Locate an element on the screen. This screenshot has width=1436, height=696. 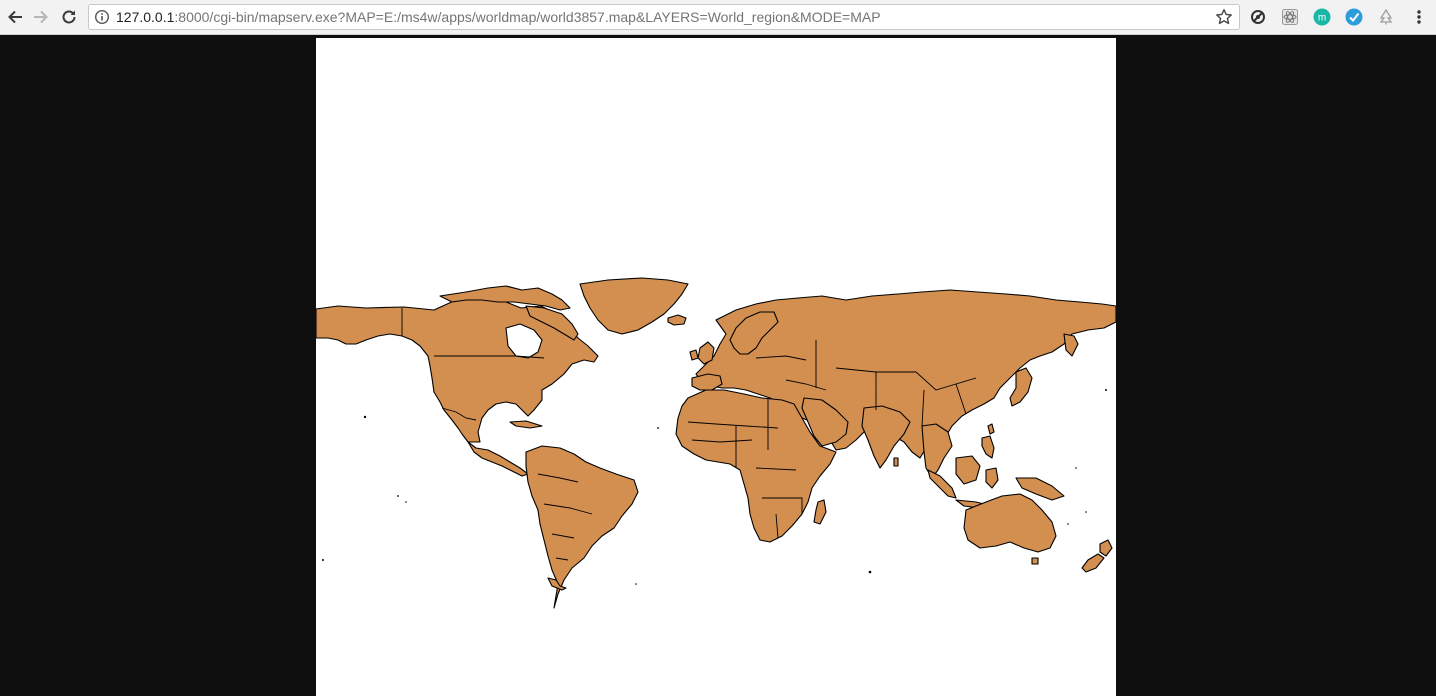
taiwan is located at coordinates (991, 429).